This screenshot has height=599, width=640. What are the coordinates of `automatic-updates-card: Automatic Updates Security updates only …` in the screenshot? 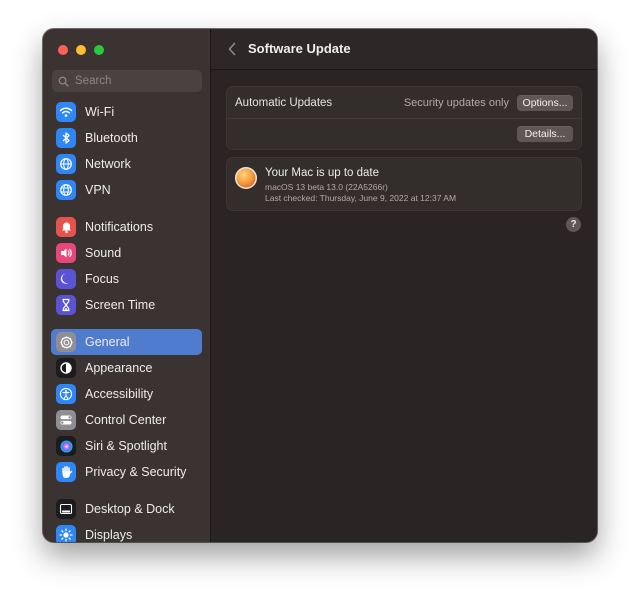 It's located at (404, 118).